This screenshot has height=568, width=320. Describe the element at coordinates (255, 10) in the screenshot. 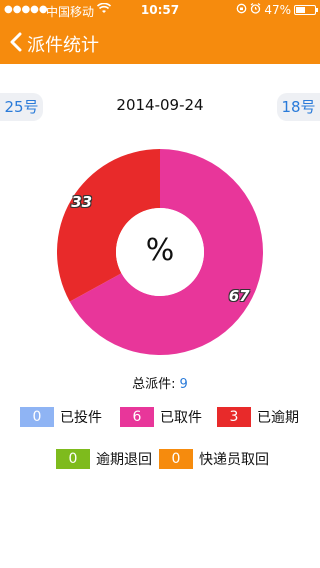

I see `alarm-icon` at that location.